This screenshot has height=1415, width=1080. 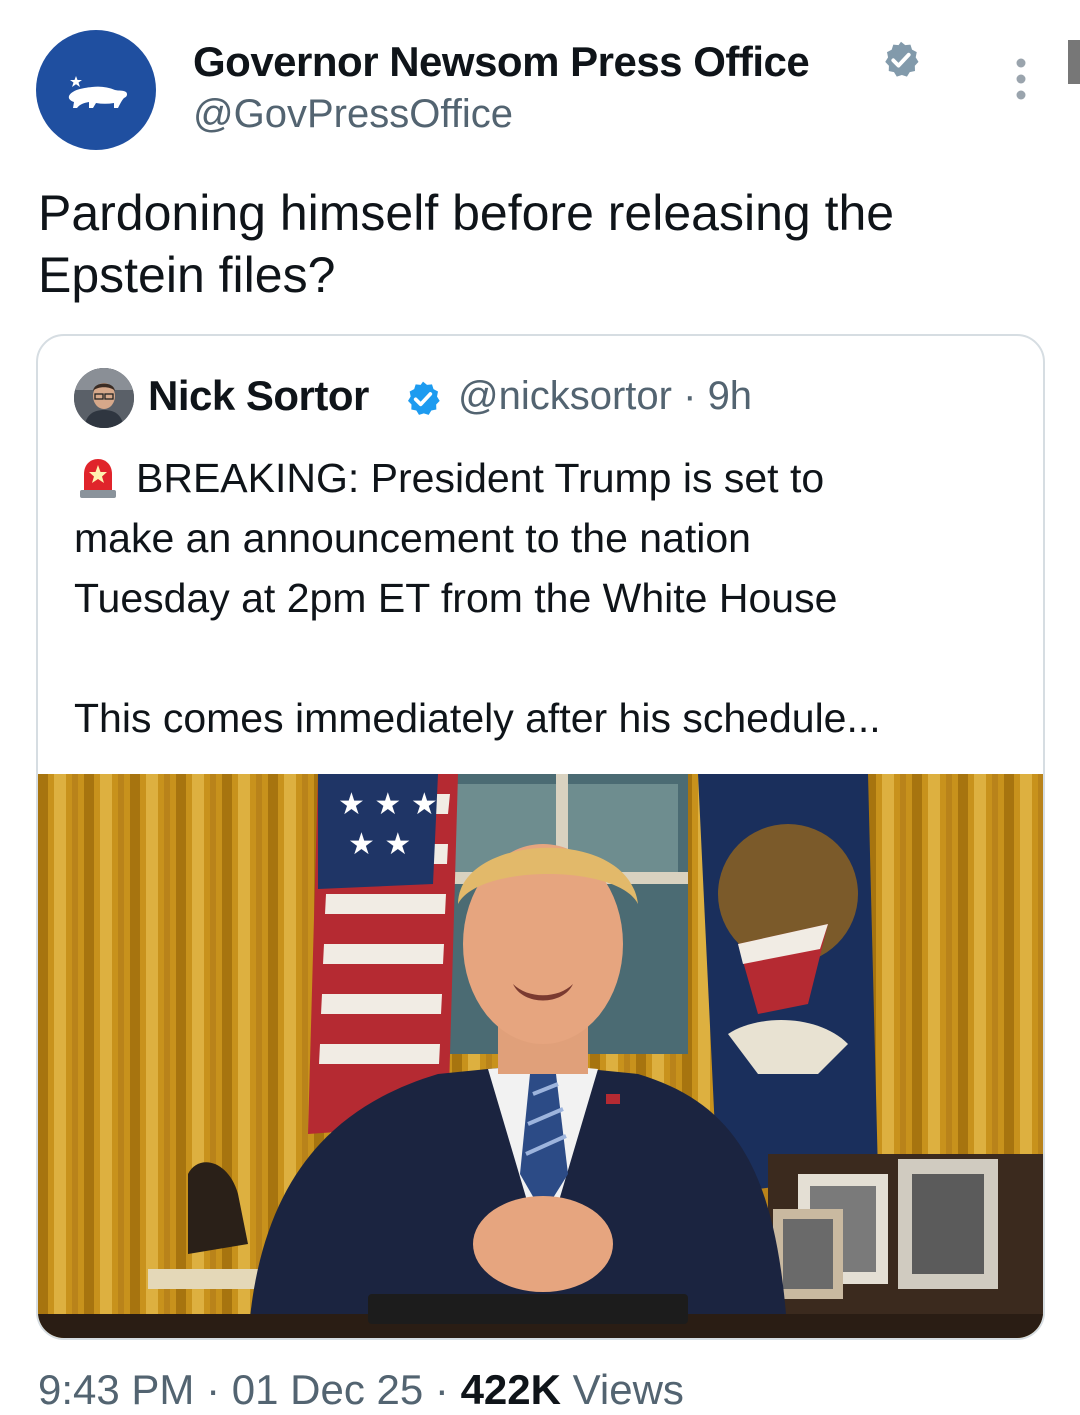 I want to click on tweet-meta: 9:43 PM · 01 Dec 25 · 422K Views, so click(x=361, y=1390).